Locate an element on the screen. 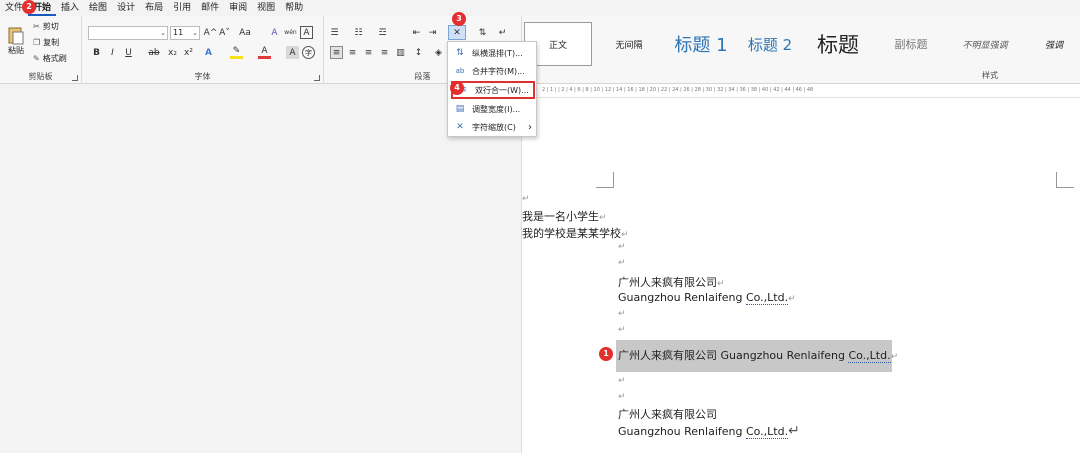 The height and width of the screenshot is (453, 1080). shading-icon: ◈ is located at coordinates (438, 52).